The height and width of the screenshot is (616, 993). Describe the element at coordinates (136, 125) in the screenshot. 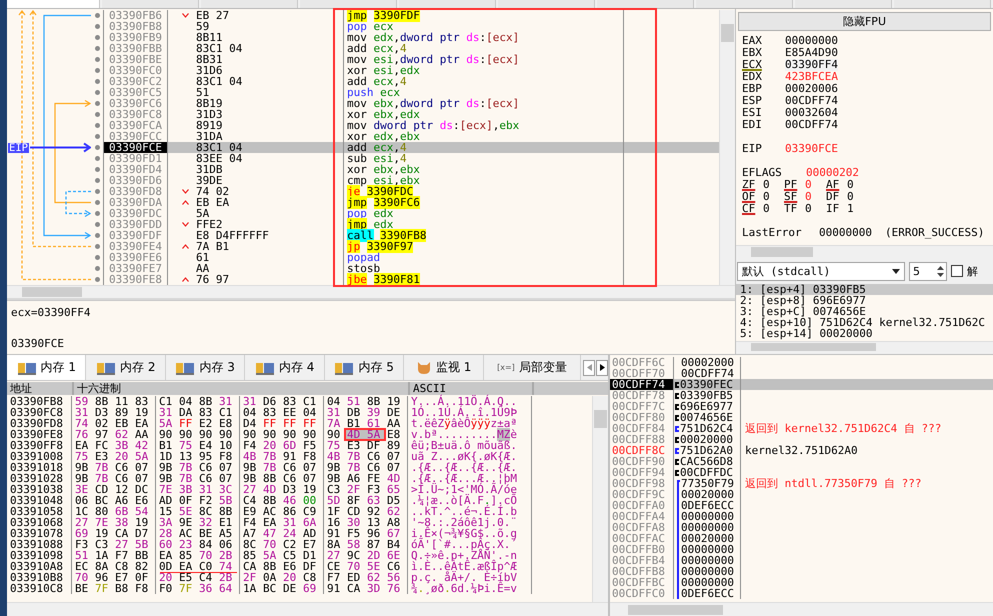

I see `address-cell: 03390FCA` at that location.